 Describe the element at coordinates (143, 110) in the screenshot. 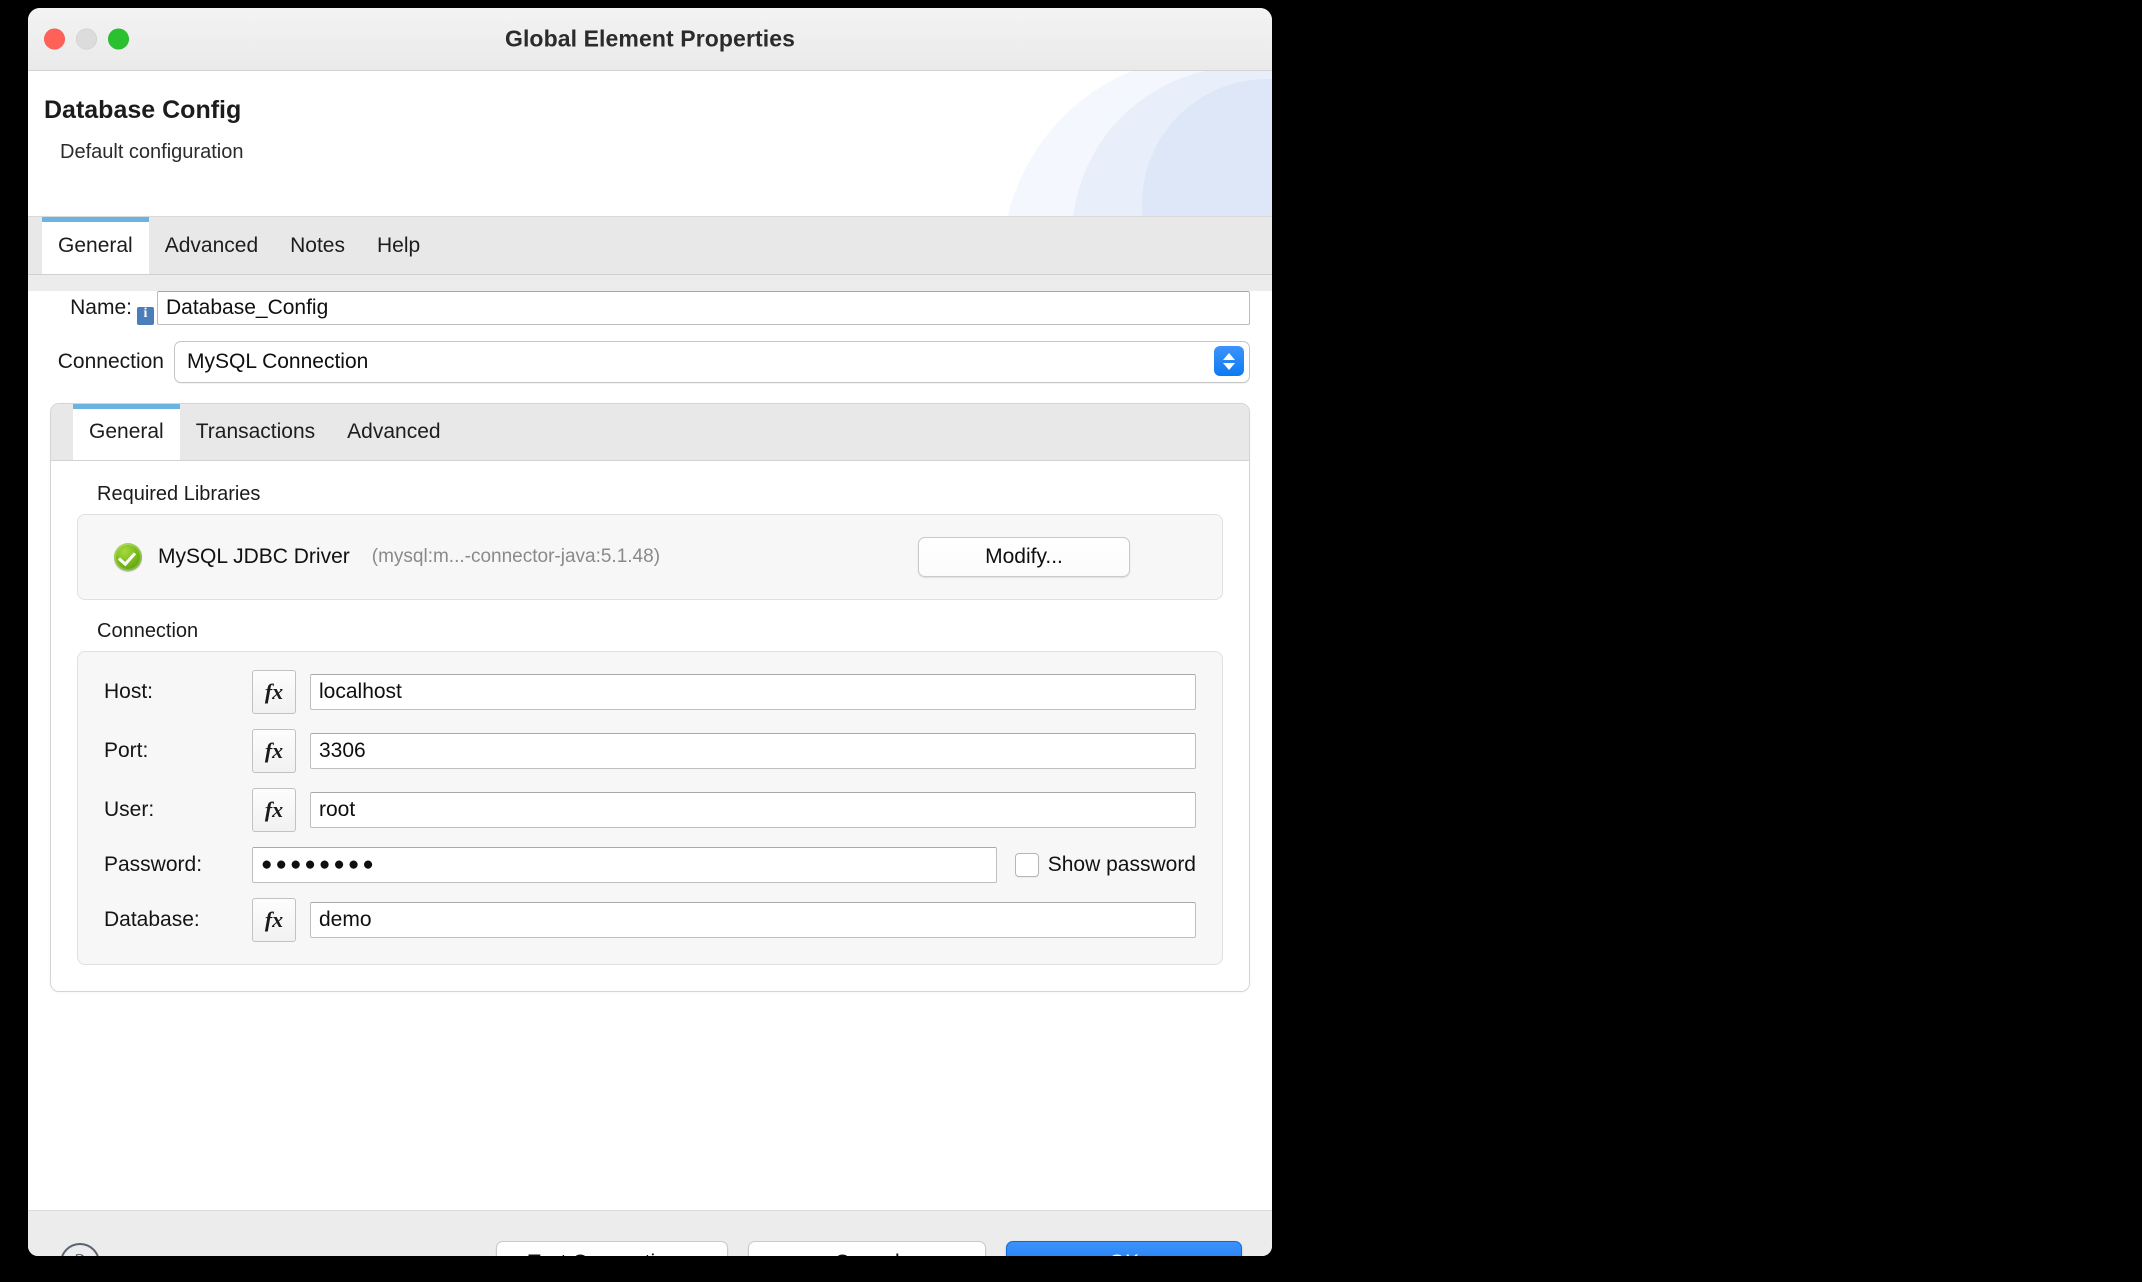

I see `page-title: Database Config` at that location.